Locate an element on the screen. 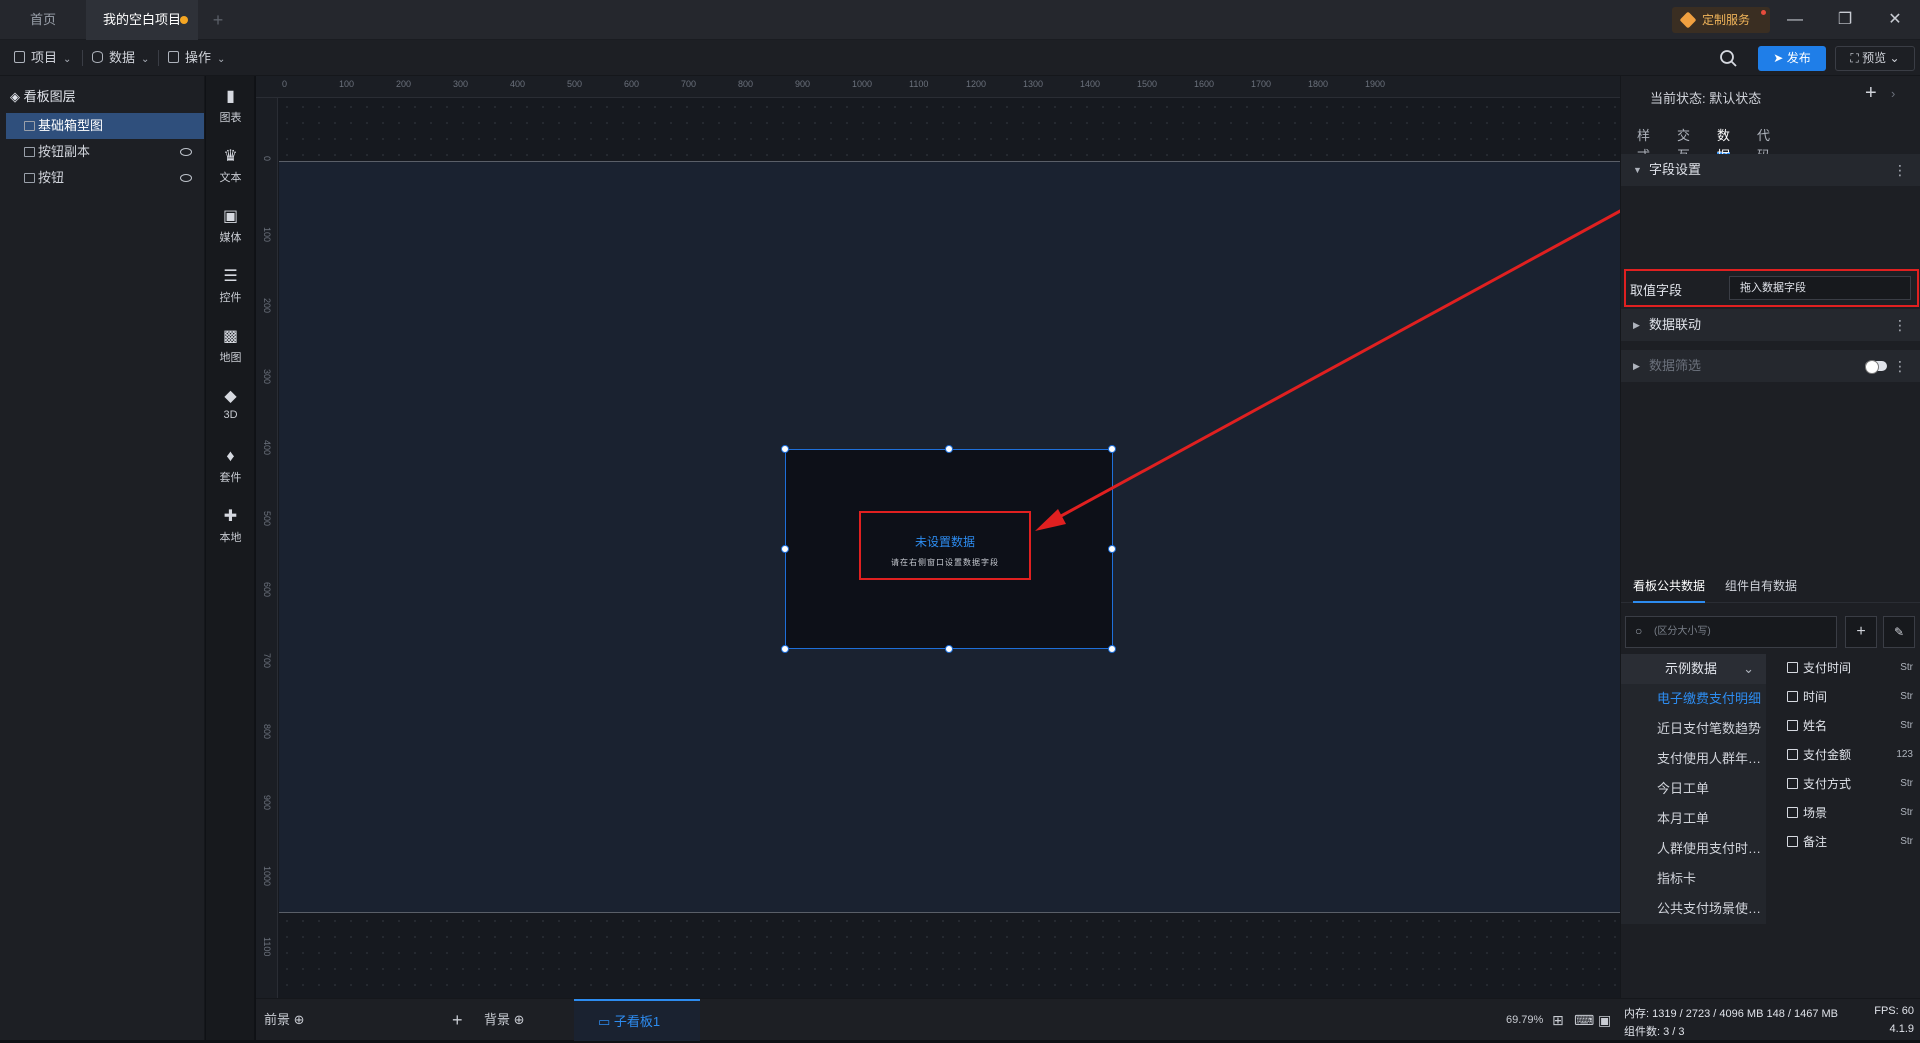 Image resolution: width=1920 pixels, height=1043 pixels. value-field-dropzone: 拖入数据字段 is located at coordinates (1820, 288).